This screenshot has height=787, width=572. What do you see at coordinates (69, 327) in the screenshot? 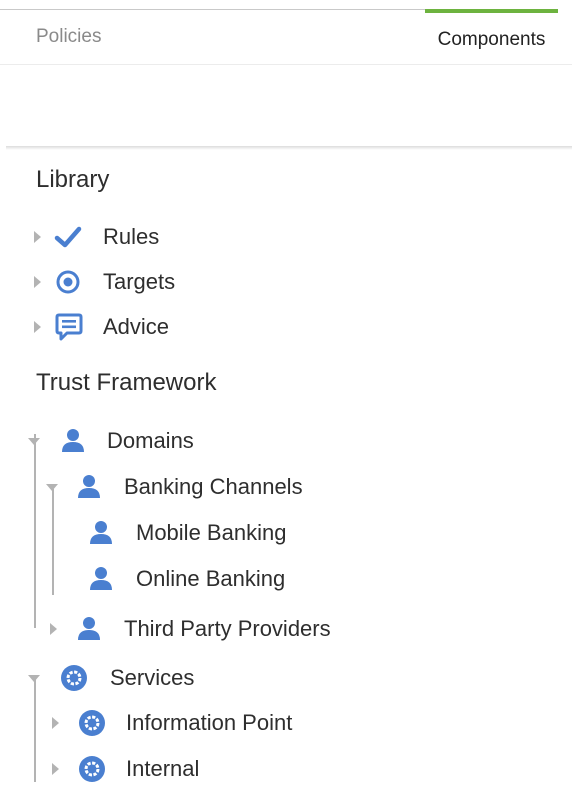
I see `chat-bubble-icon` at bounding box center [69, 327].